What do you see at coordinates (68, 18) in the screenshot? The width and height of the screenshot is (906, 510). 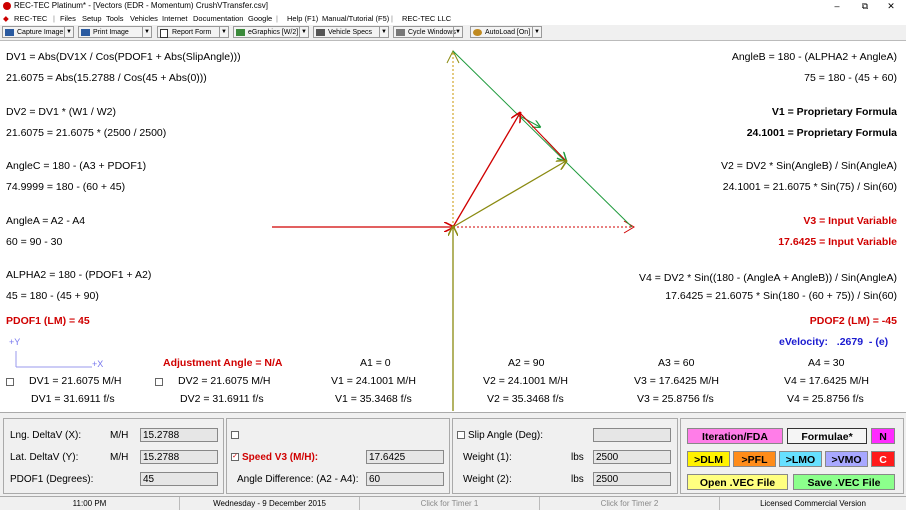 I see `menu-files: Files` at bounding box center [68, 18].